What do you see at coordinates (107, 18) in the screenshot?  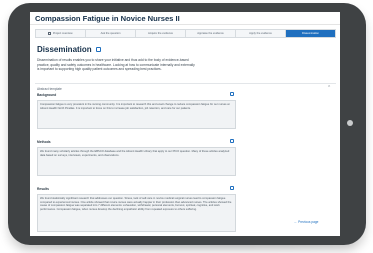 I see `project-title: Compassion Fatigue in Novice Nurses II` at bounding box center [107, 18].